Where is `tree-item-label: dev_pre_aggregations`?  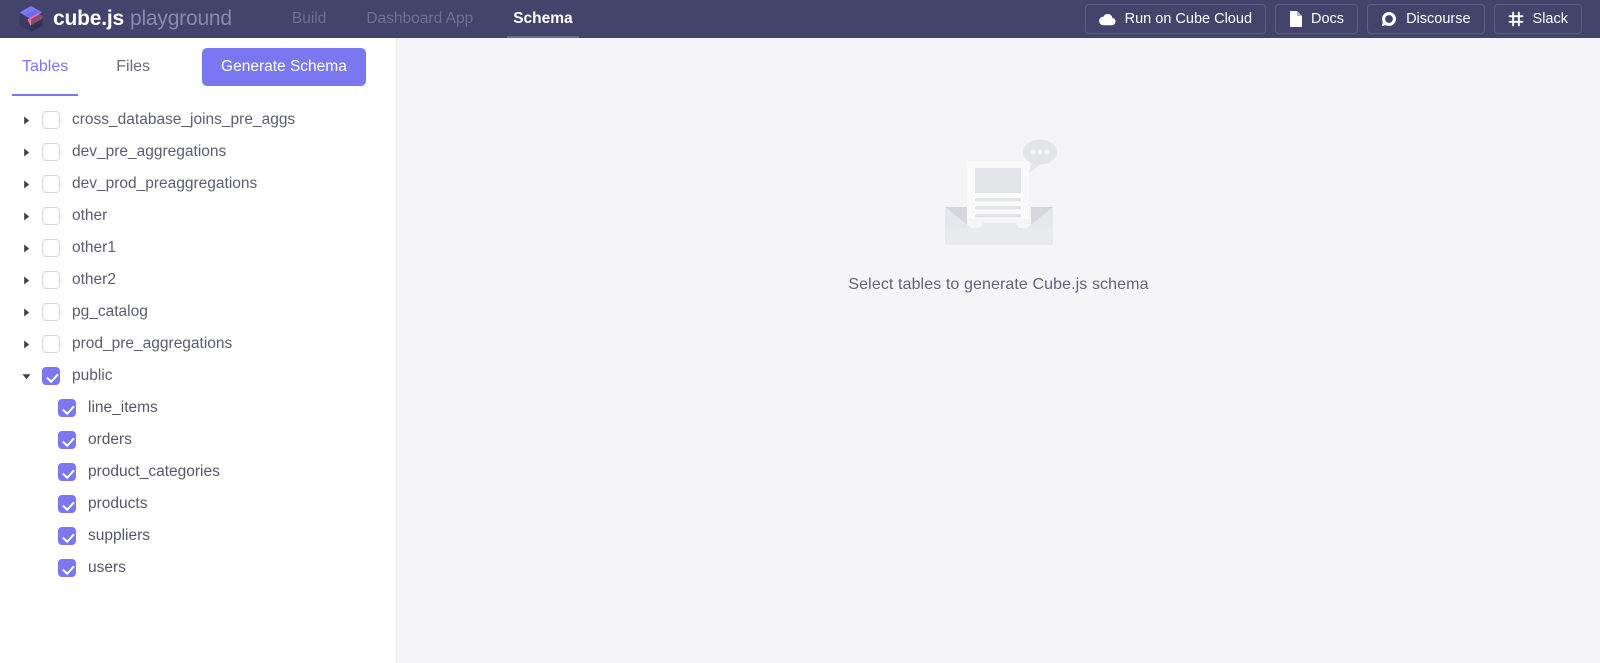 tree-item-label: dev_pre_aggregations is located at coordinates (149, 151).